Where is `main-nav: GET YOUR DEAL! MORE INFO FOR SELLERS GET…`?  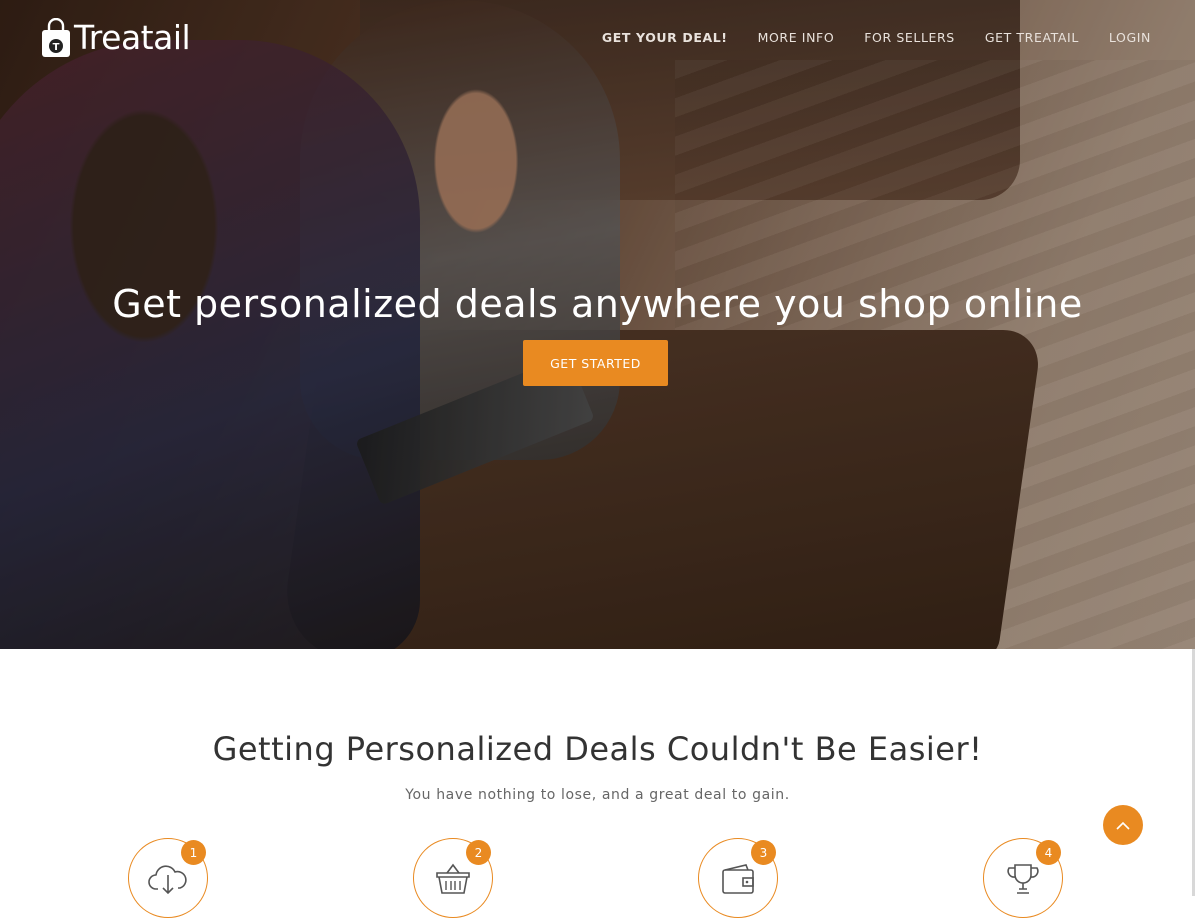 main-nav: GET YOUR DEAL! MORE INFO FOR SELLERS GET… is located at coordinates (876, 38).